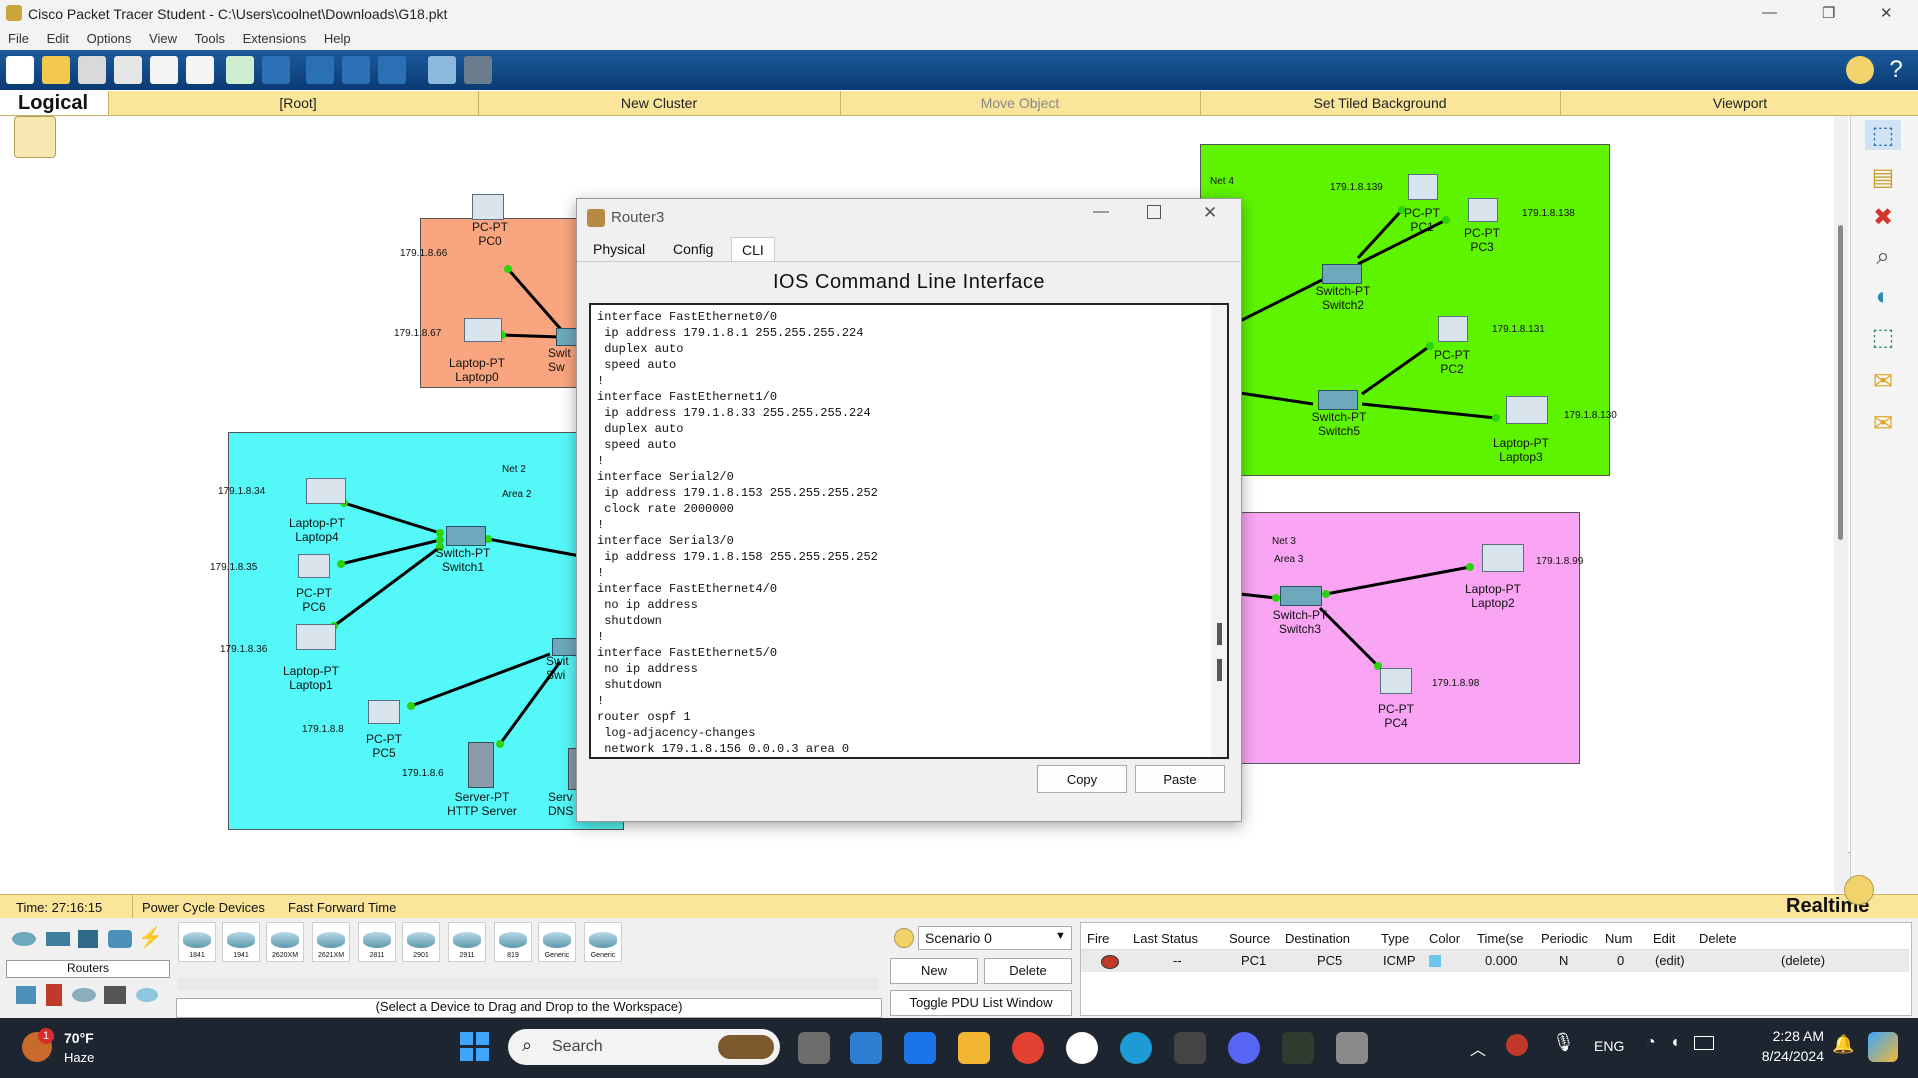  What do you see at coordinates (276, 70) in the screenshot?
I see `redo-icon` at bounding box center [276, 70].